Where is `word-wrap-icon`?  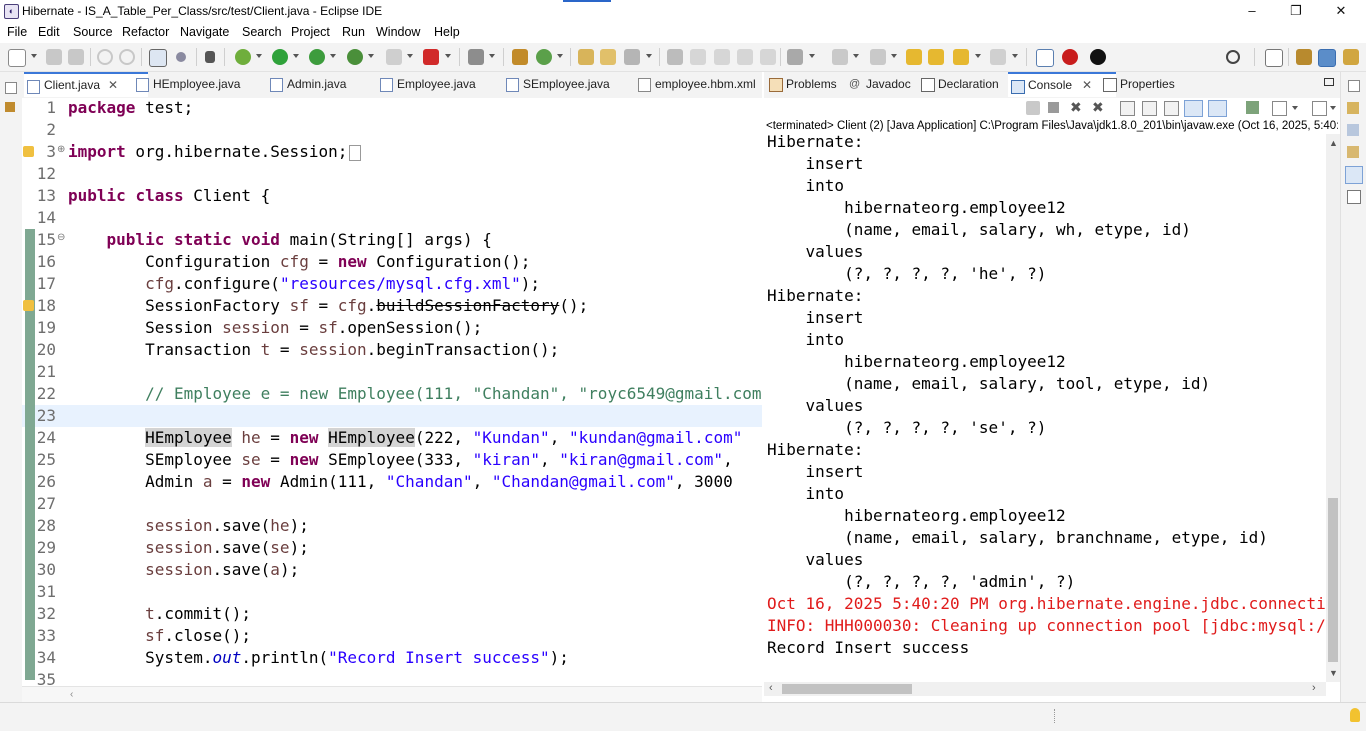 word-wrap-icon is located at coordinates (745, 57).